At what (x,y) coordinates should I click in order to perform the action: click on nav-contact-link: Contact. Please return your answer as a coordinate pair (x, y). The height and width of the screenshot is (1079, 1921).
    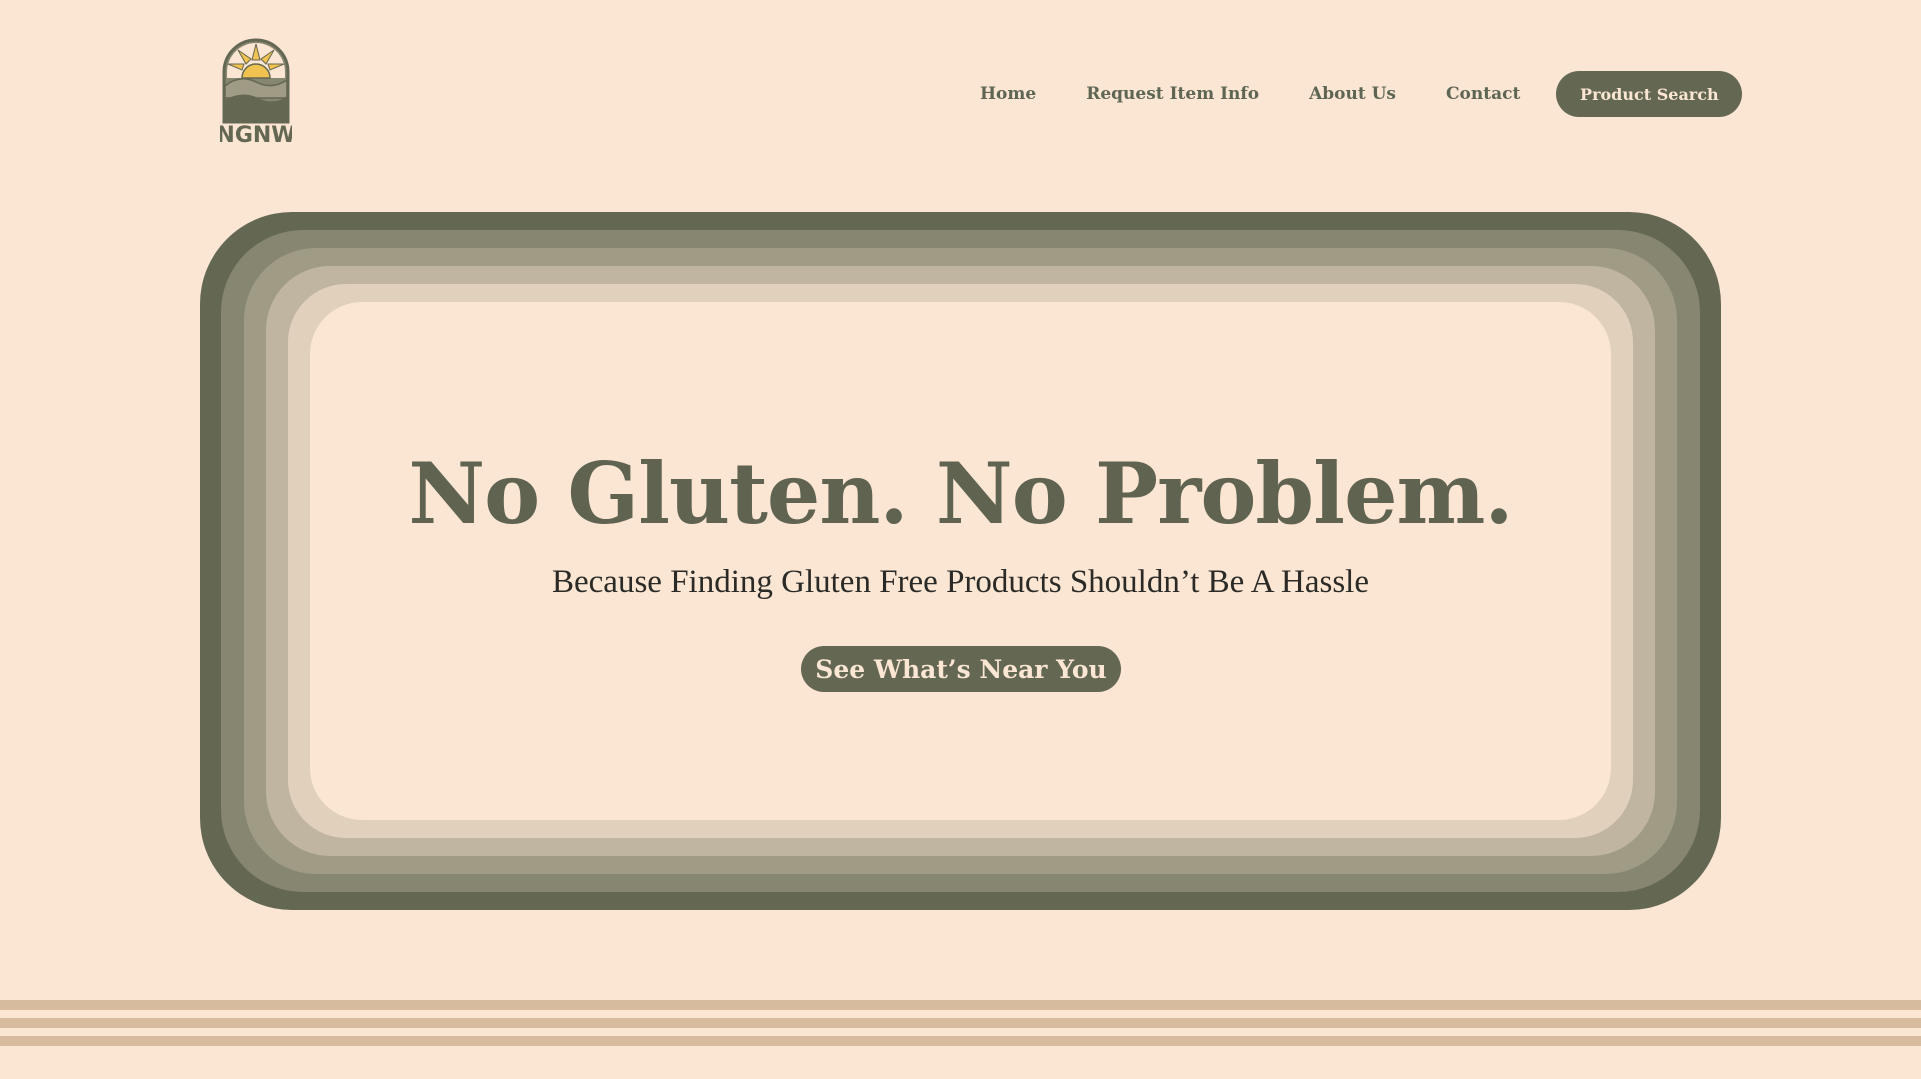
    Looking at the image, I should click on (1483, 94).